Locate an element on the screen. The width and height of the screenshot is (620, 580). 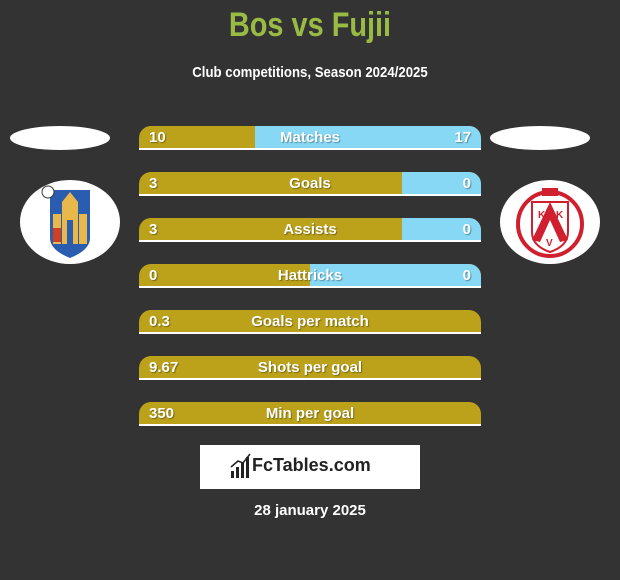
stat-label: Shots per goal is located at coordinates (310, 367).